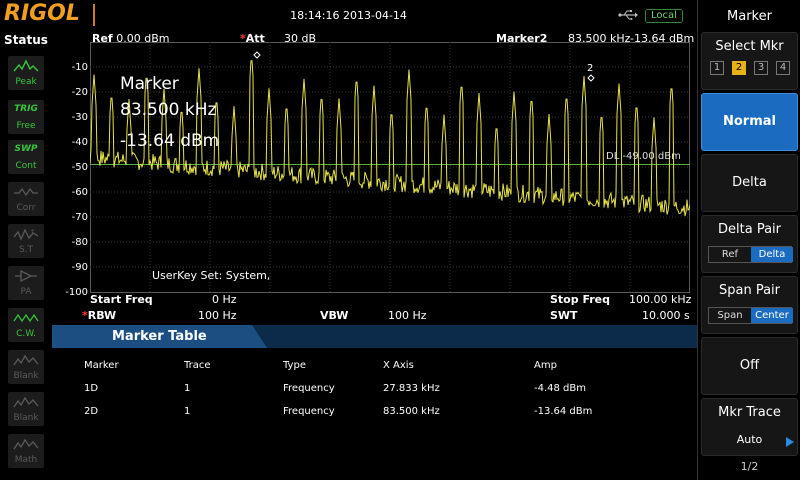 This screenshot has width=800, height=480. I want to click on status-st-label: S.T, so click(26, 250).